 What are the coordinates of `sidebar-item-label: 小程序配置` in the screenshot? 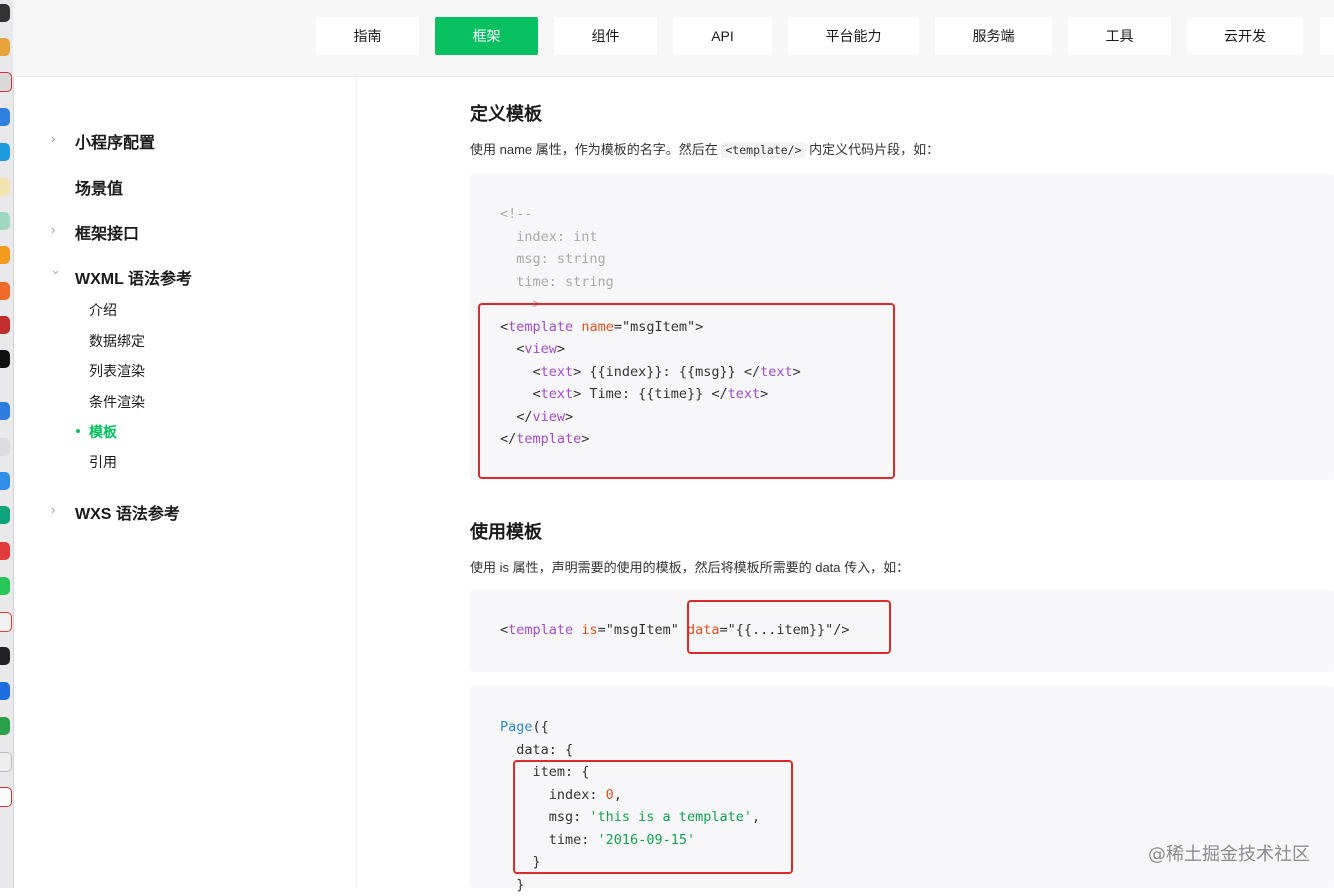 It's located at (115, 143).